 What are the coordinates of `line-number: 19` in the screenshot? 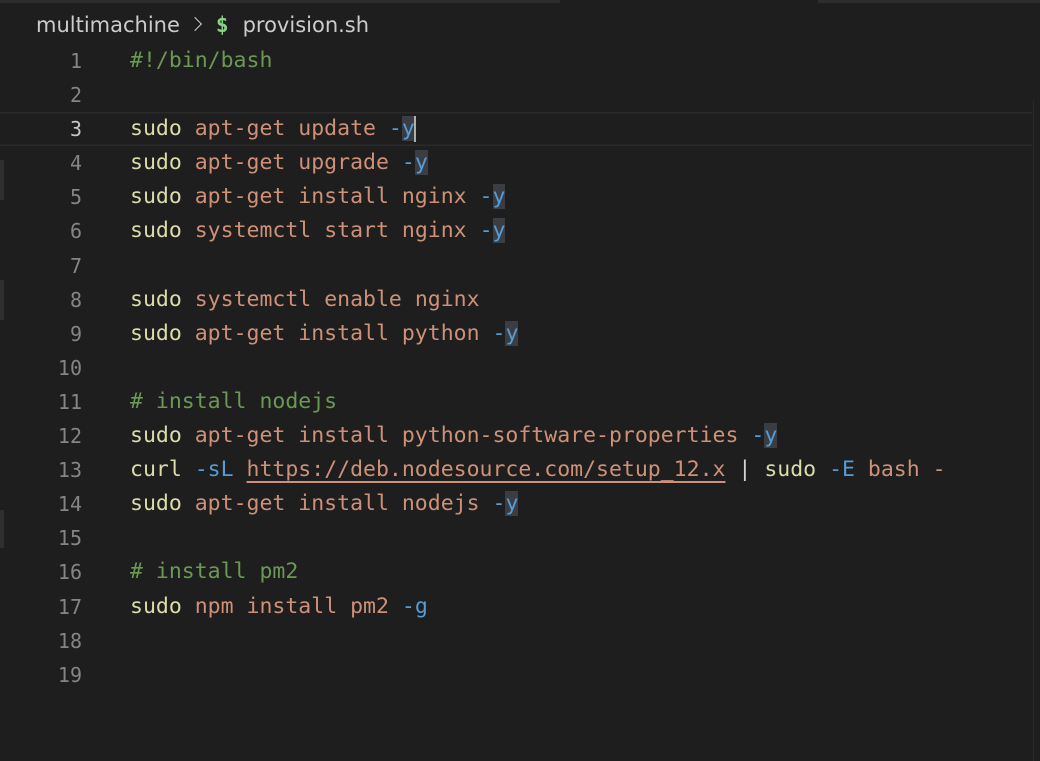 It's located at (69, 674).